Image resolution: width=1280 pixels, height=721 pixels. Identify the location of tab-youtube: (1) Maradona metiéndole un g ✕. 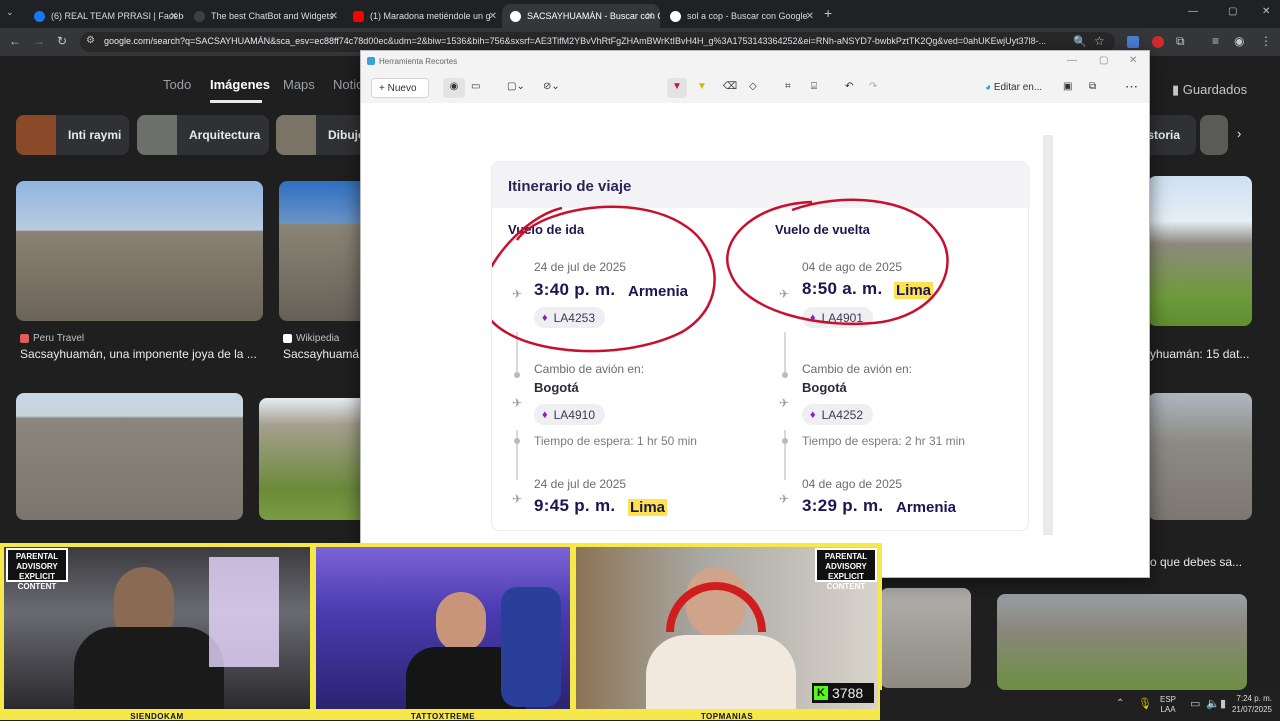
(424, 16).